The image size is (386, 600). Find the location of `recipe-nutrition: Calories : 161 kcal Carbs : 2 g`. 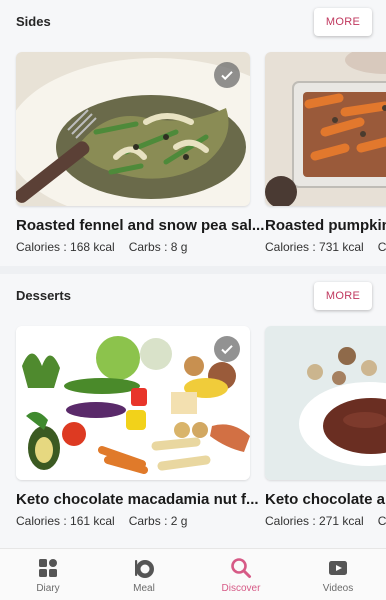

recipe-nutrition: Calories : 161 kcal Carbs : 2 g is located at coordinates (101, 521).